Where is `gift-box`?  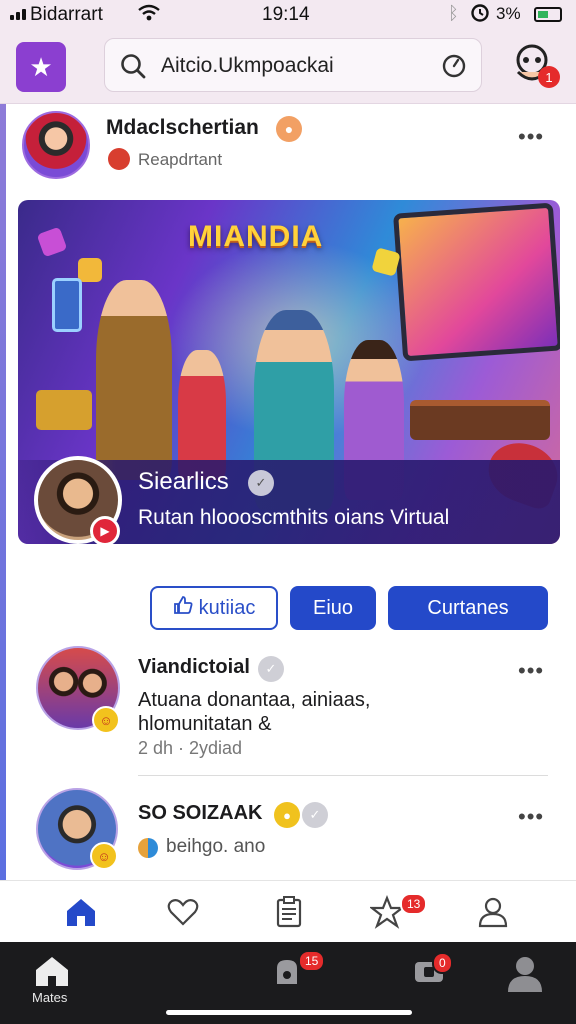
gift-box is located at coordinates (64, 410).